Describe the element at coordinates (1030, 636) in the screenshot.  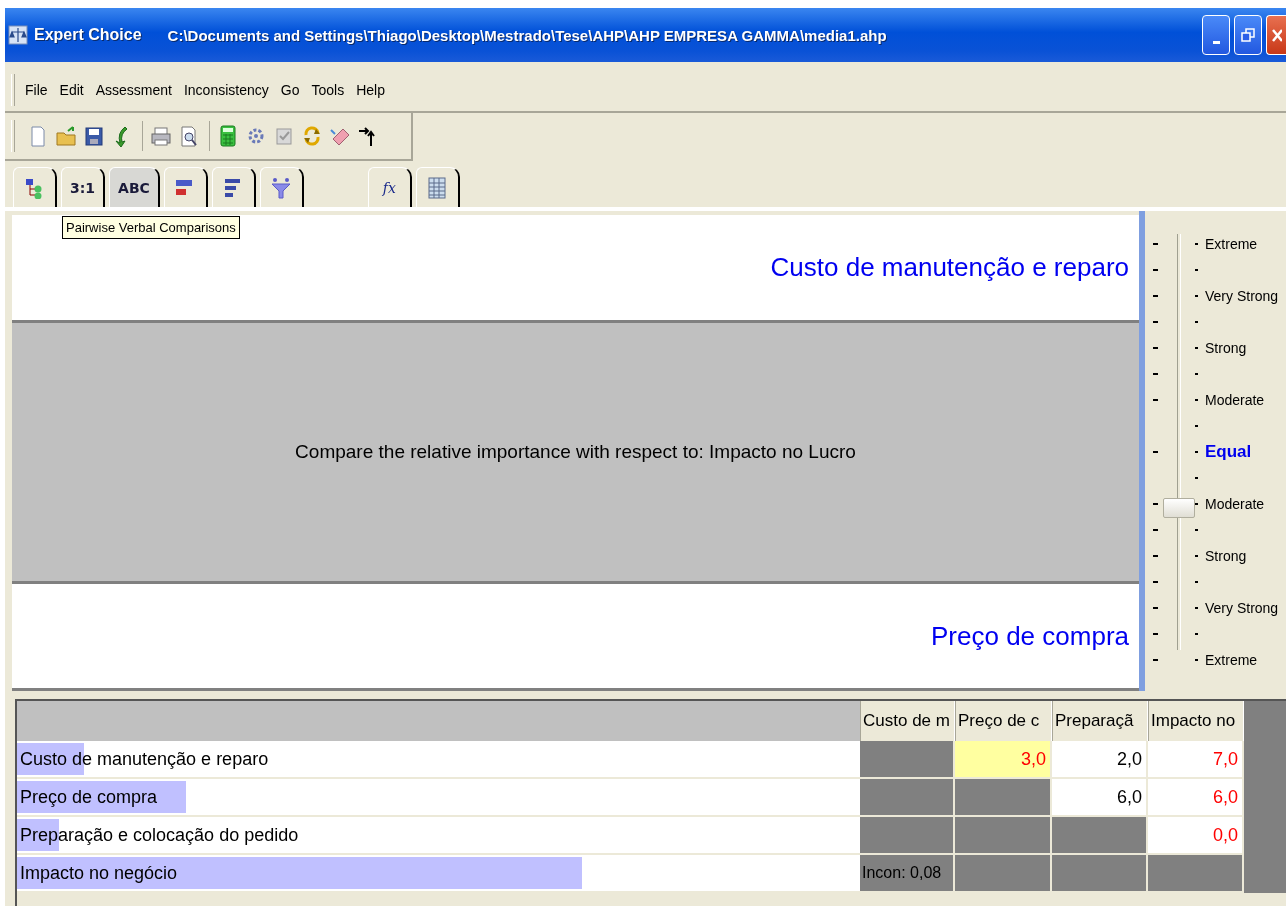
I see `element-label: Preço de compra` at that location.